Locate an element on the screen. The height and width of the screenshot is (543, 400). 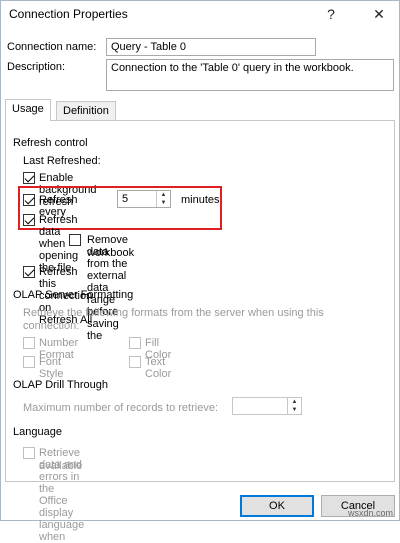
font-style-label: Font Style is located at coordinates (51, 368).